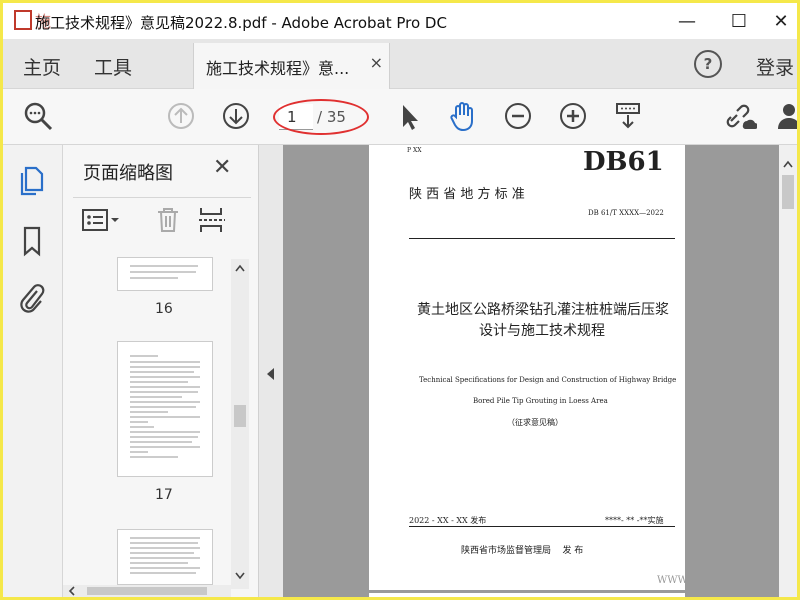 This screenshot has height=600, width=800. Describe the element at coordinates (626, 213) in the screenshot. I see `standard-number: DB 61/T XXXX—2022` at that location.